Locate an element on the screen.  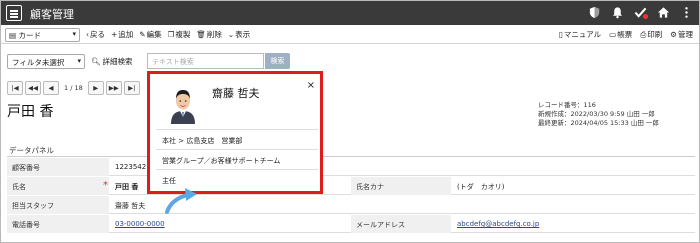
table-row: 氏名 * 戸田 香 氏名カナ (トダ カオリ) is located at coordinates (351, 186).